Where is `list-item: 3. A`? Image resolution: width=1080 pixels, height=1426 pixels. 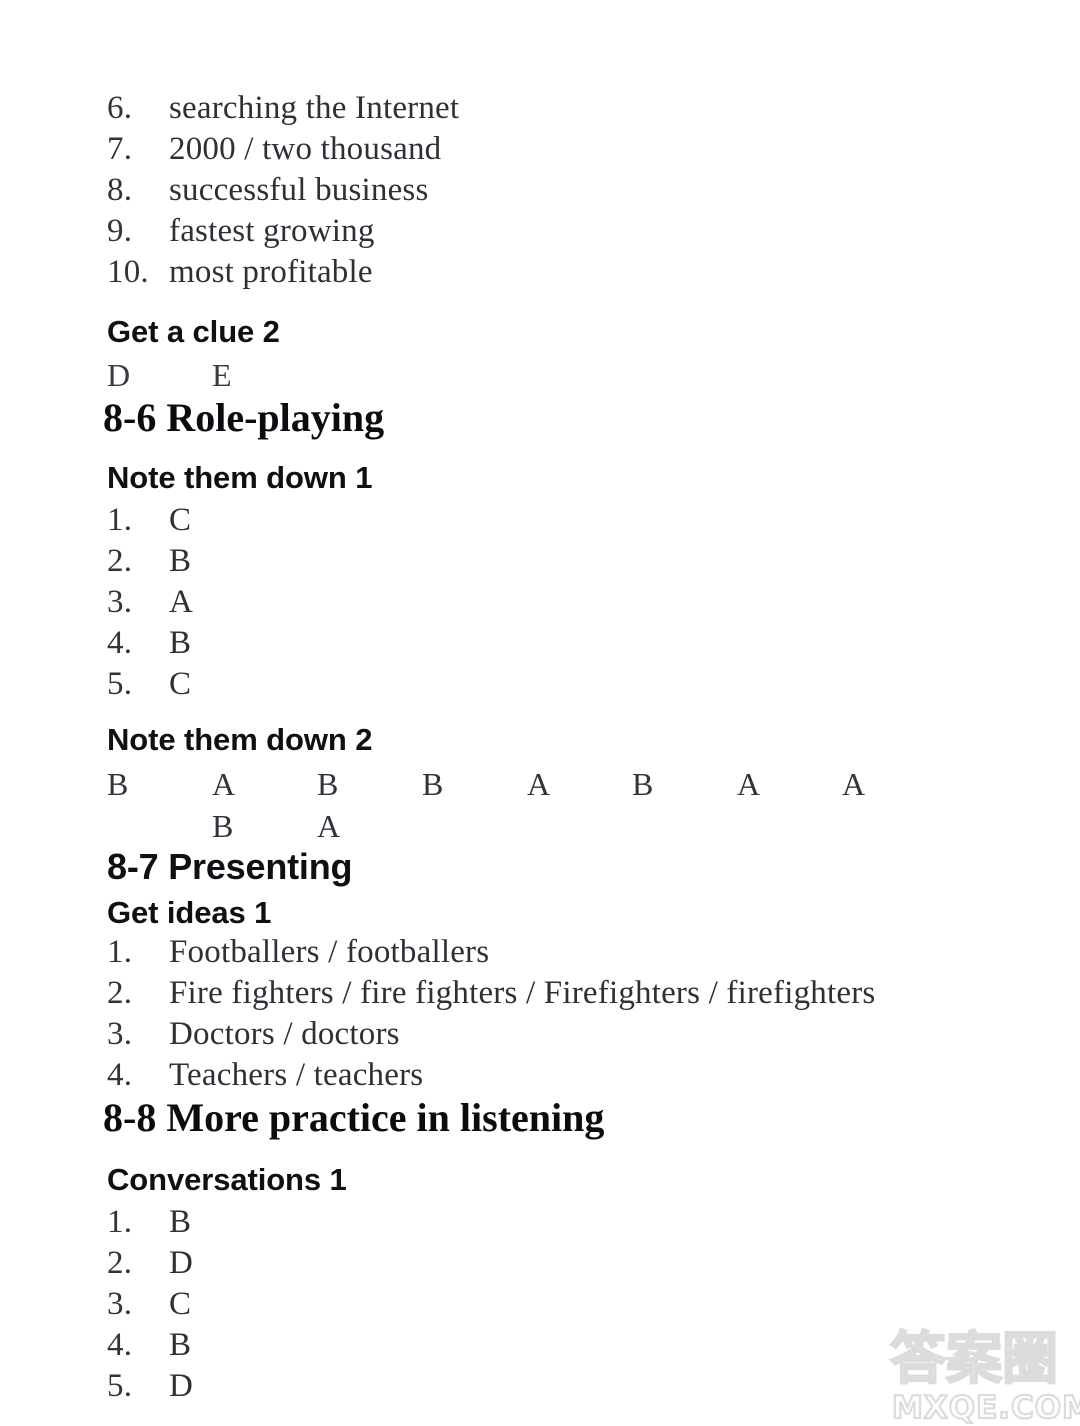 list-item: 3. A is located at coordinates (540, 602).